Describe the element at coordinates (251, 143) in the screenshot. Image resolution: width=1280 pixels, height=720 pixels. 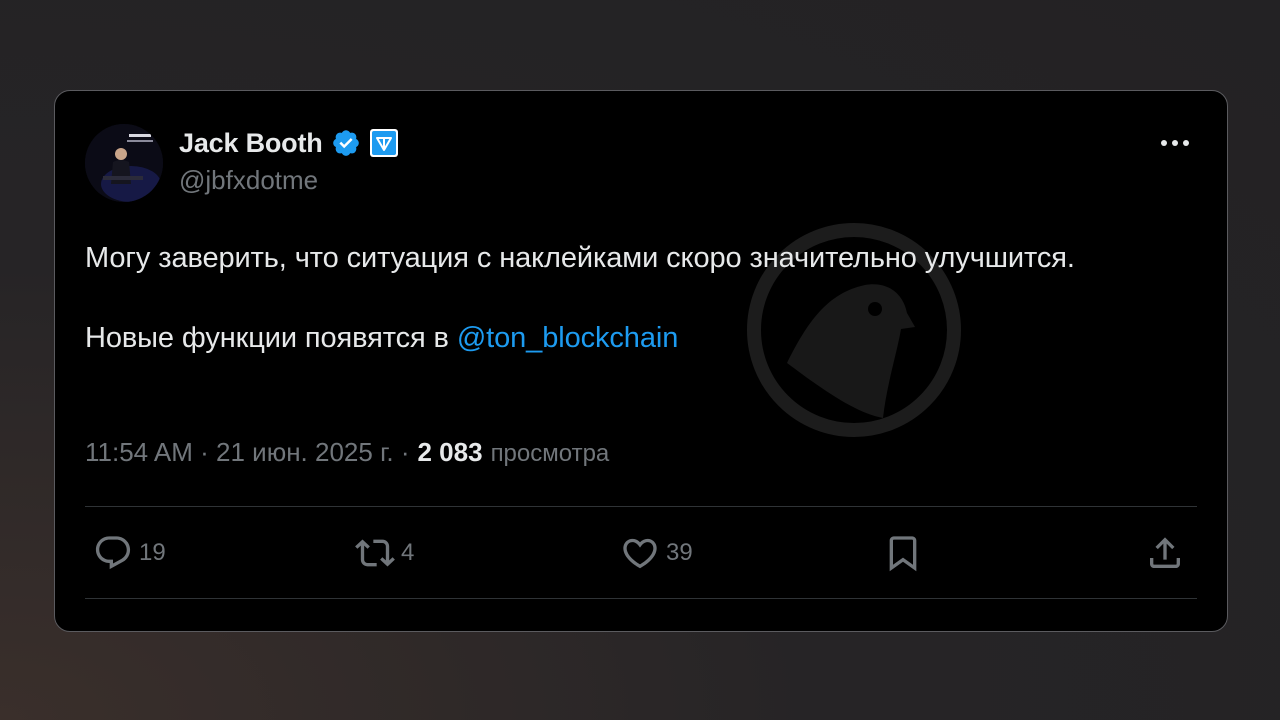
I see `author-name: Jack Booth` at that location.